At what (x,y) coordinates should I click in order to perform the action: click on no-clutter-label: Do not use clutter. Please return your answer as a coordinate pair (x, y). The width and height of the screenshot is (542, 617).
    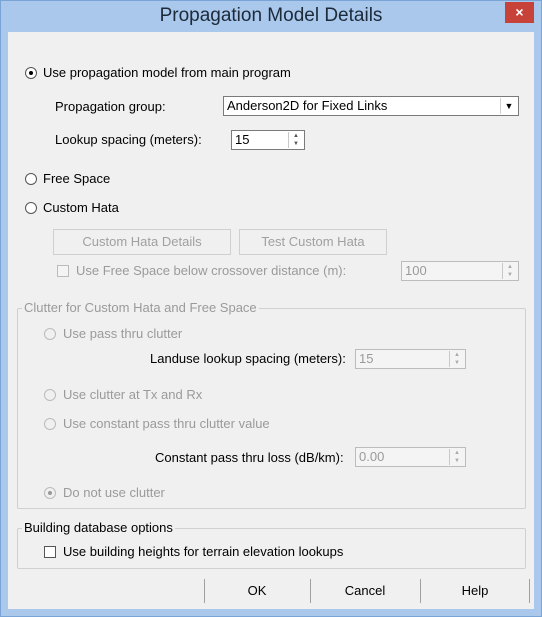
    Looking at the image, I should click on (114, 492).